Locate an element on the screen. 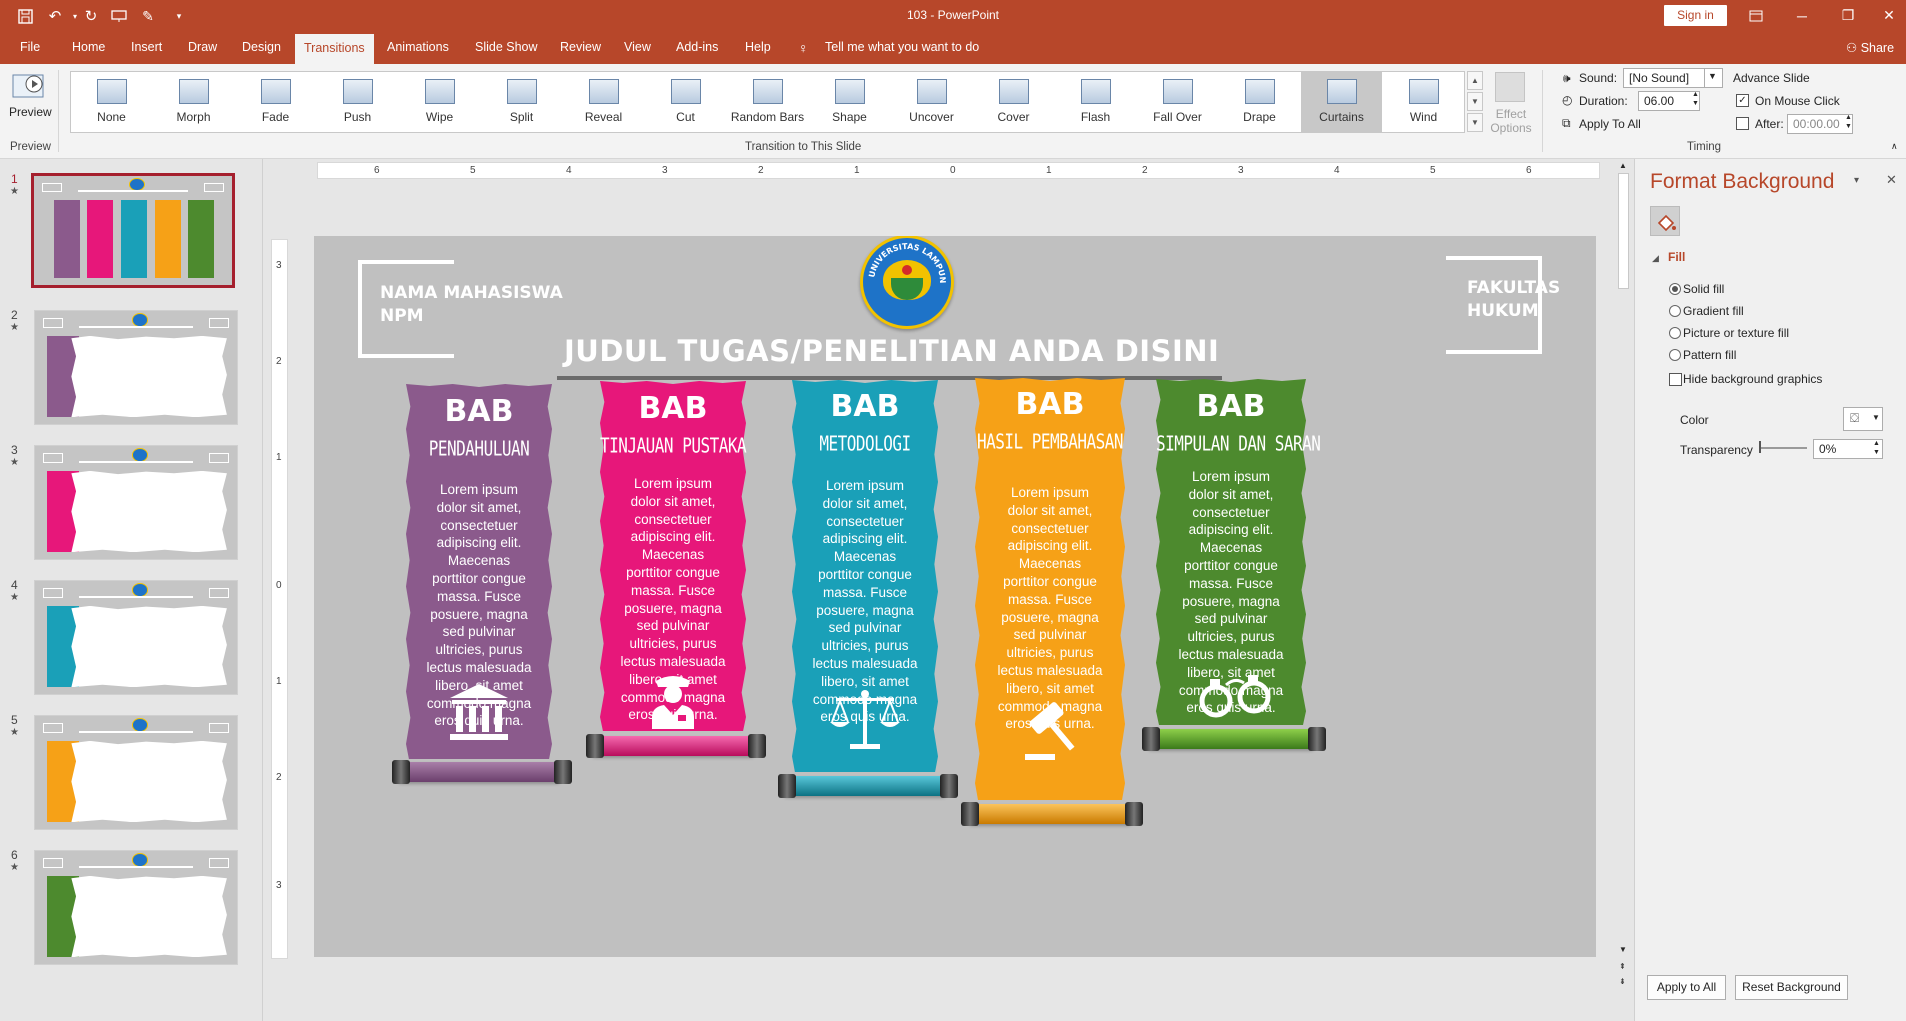 This screenshot has width=1906, height=1021. tab-add-ins: Add-ins is located at coordinates (697, 47).